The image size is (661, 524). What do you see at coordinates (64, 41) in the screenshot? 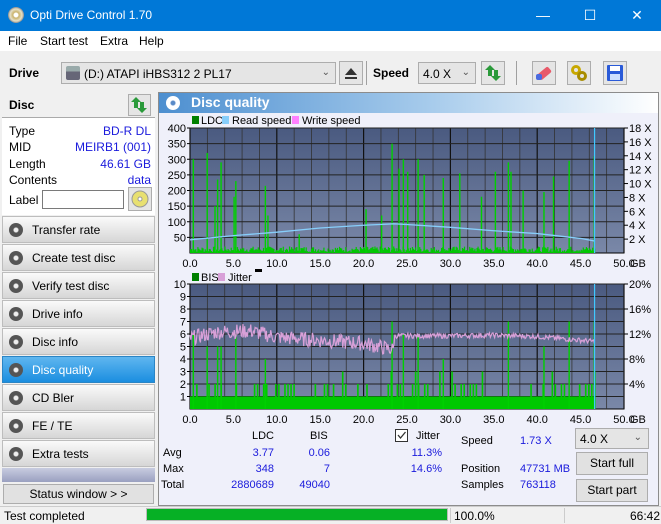
I see `menu-start-test: Start test` at bounding box center [64, 41].